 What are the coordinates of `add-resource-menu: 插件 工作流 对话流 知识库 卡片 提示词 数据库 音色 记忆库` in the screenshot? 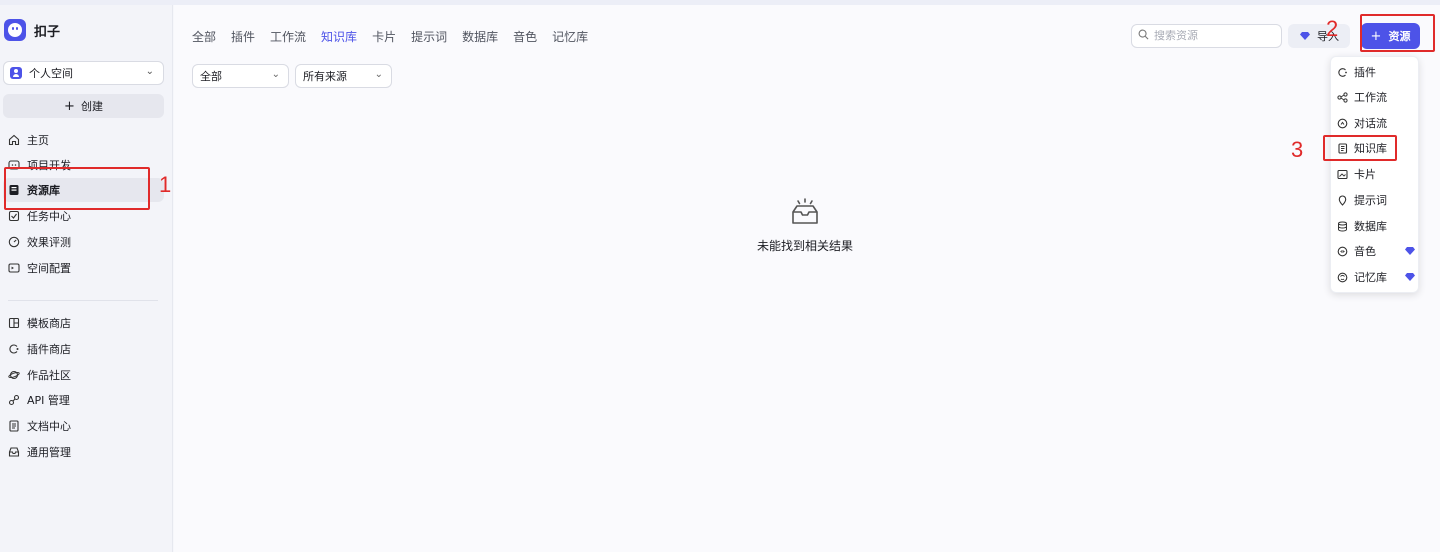 It's located at (1374, 174).